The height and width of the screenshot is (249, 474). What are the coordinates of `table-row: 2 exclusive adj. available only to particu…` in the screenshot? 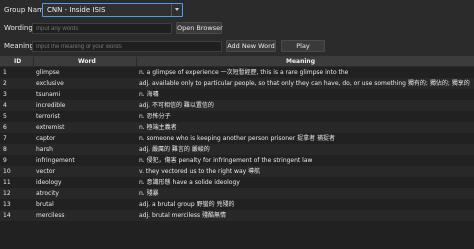 It's located at (237, 83).